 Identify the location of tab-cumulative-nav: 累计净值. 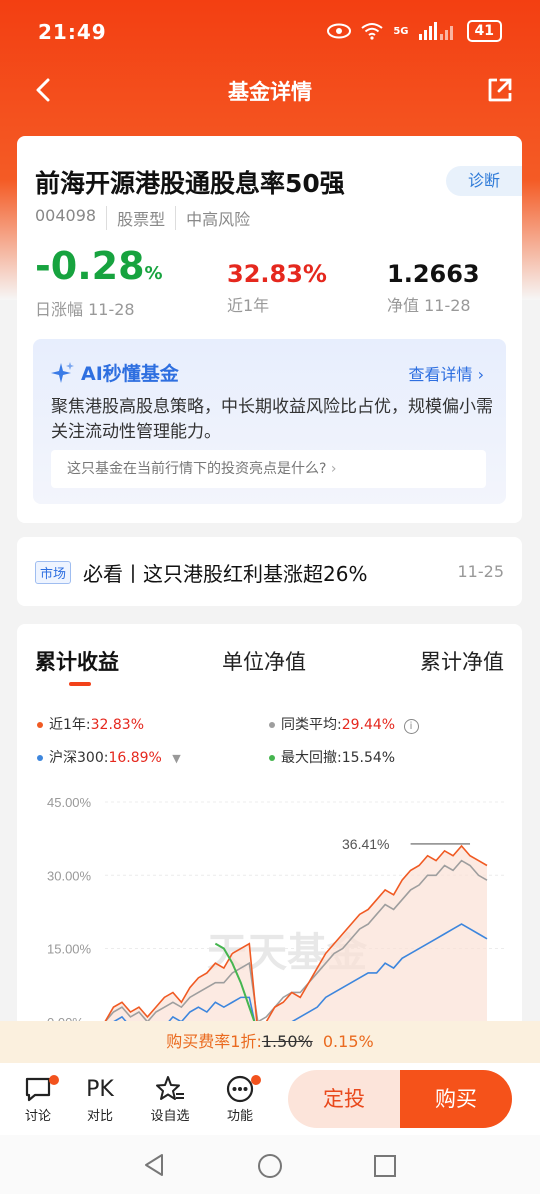
(462, 661).